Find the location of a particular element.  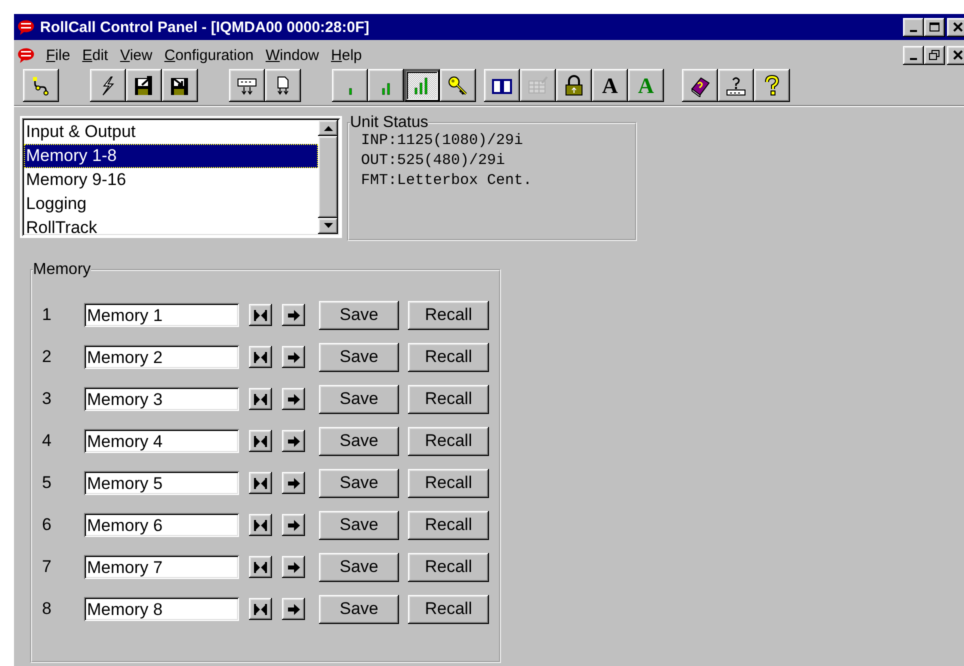

restore-button is located at coordinates (934, 55).